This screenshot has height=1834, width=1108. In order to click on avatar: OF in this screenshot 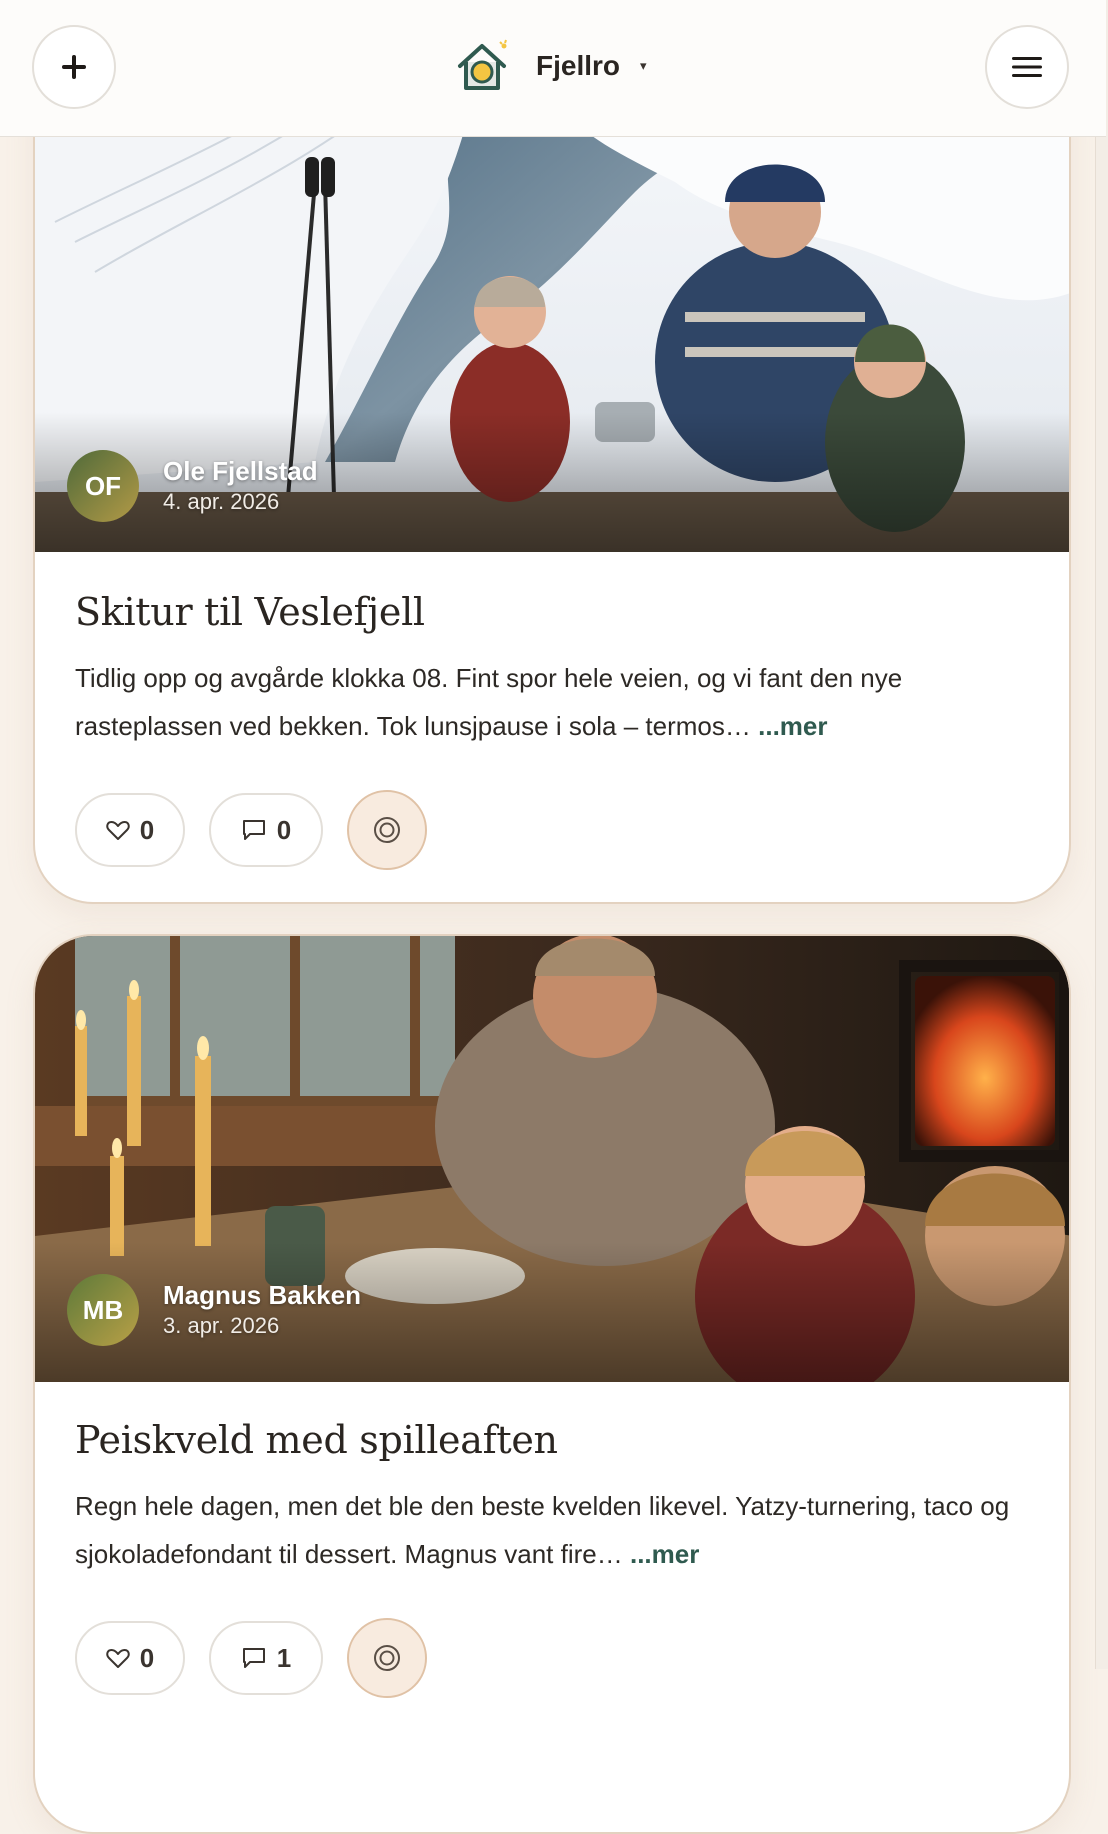, I will do `click(103, 486)`.